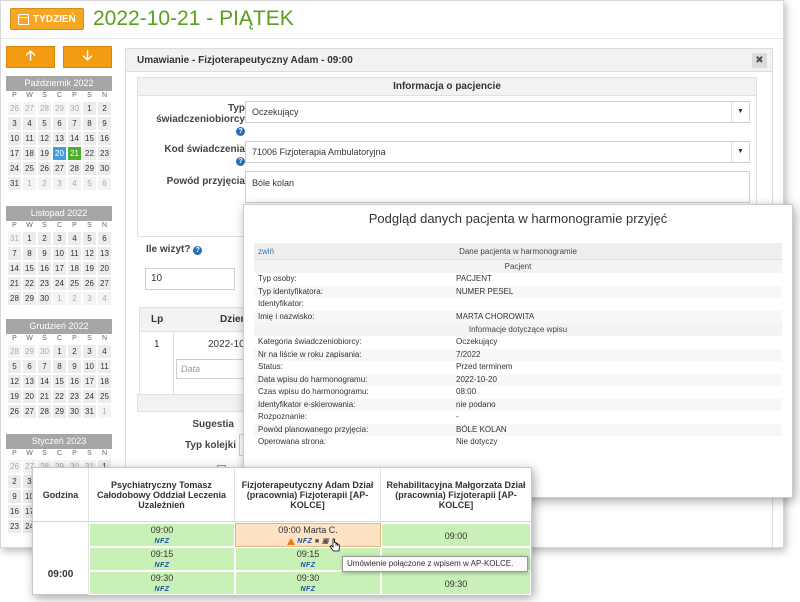 The image size is (800, 602). I want to click on beneficiary-type-select: Oczekujący ▼, so click(497, 112).